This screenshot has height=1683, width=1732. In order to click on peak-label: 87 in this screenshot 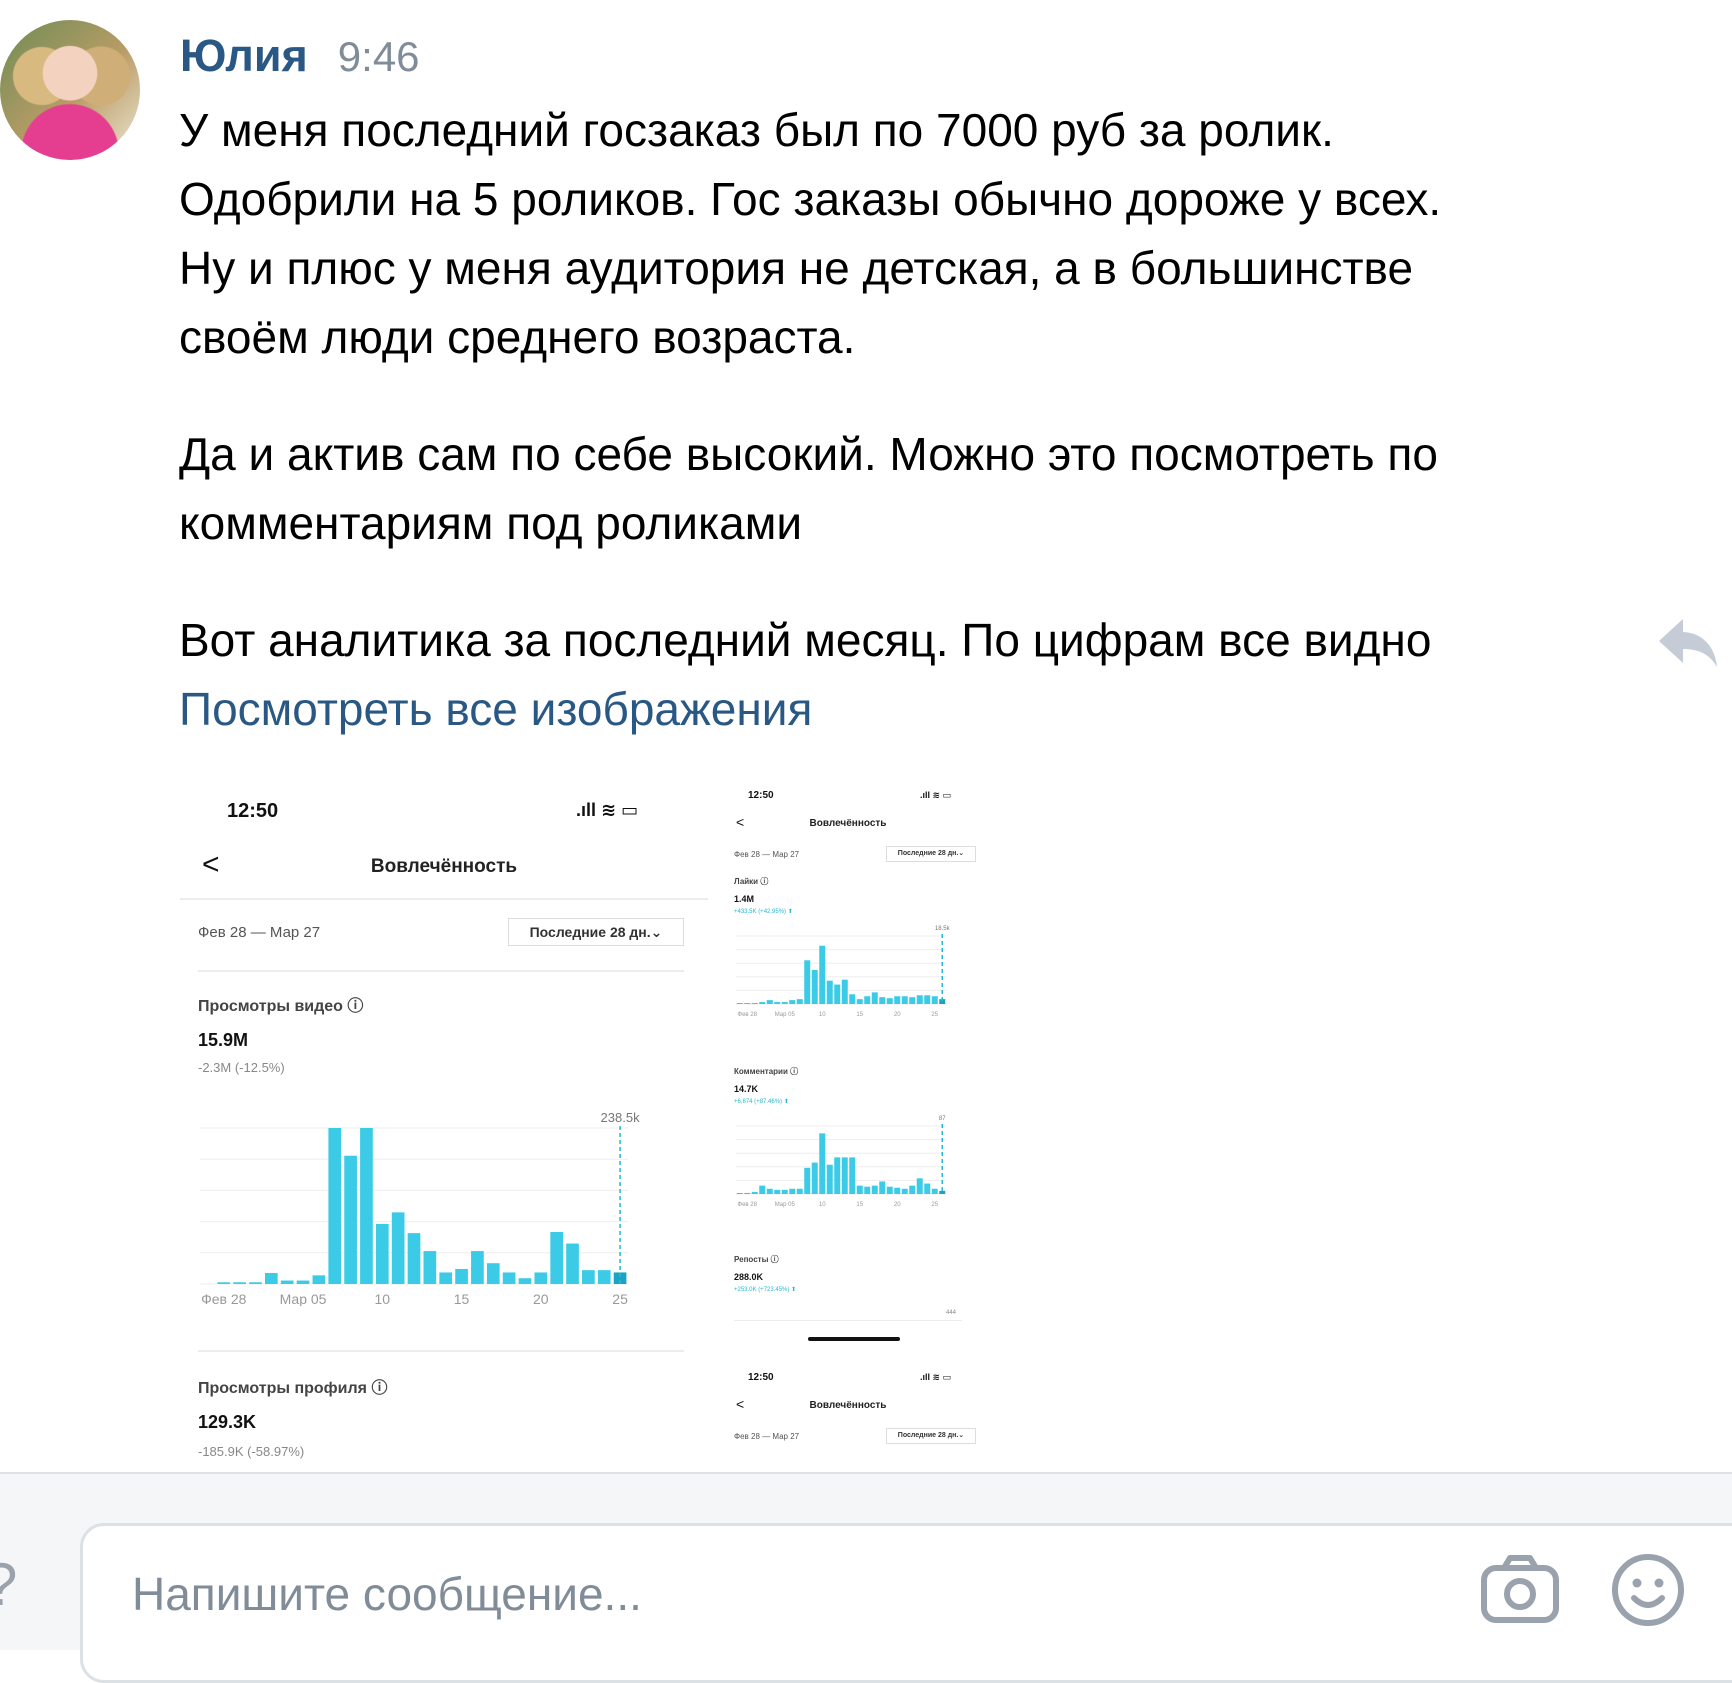, I will do `click(942, 1119)`.